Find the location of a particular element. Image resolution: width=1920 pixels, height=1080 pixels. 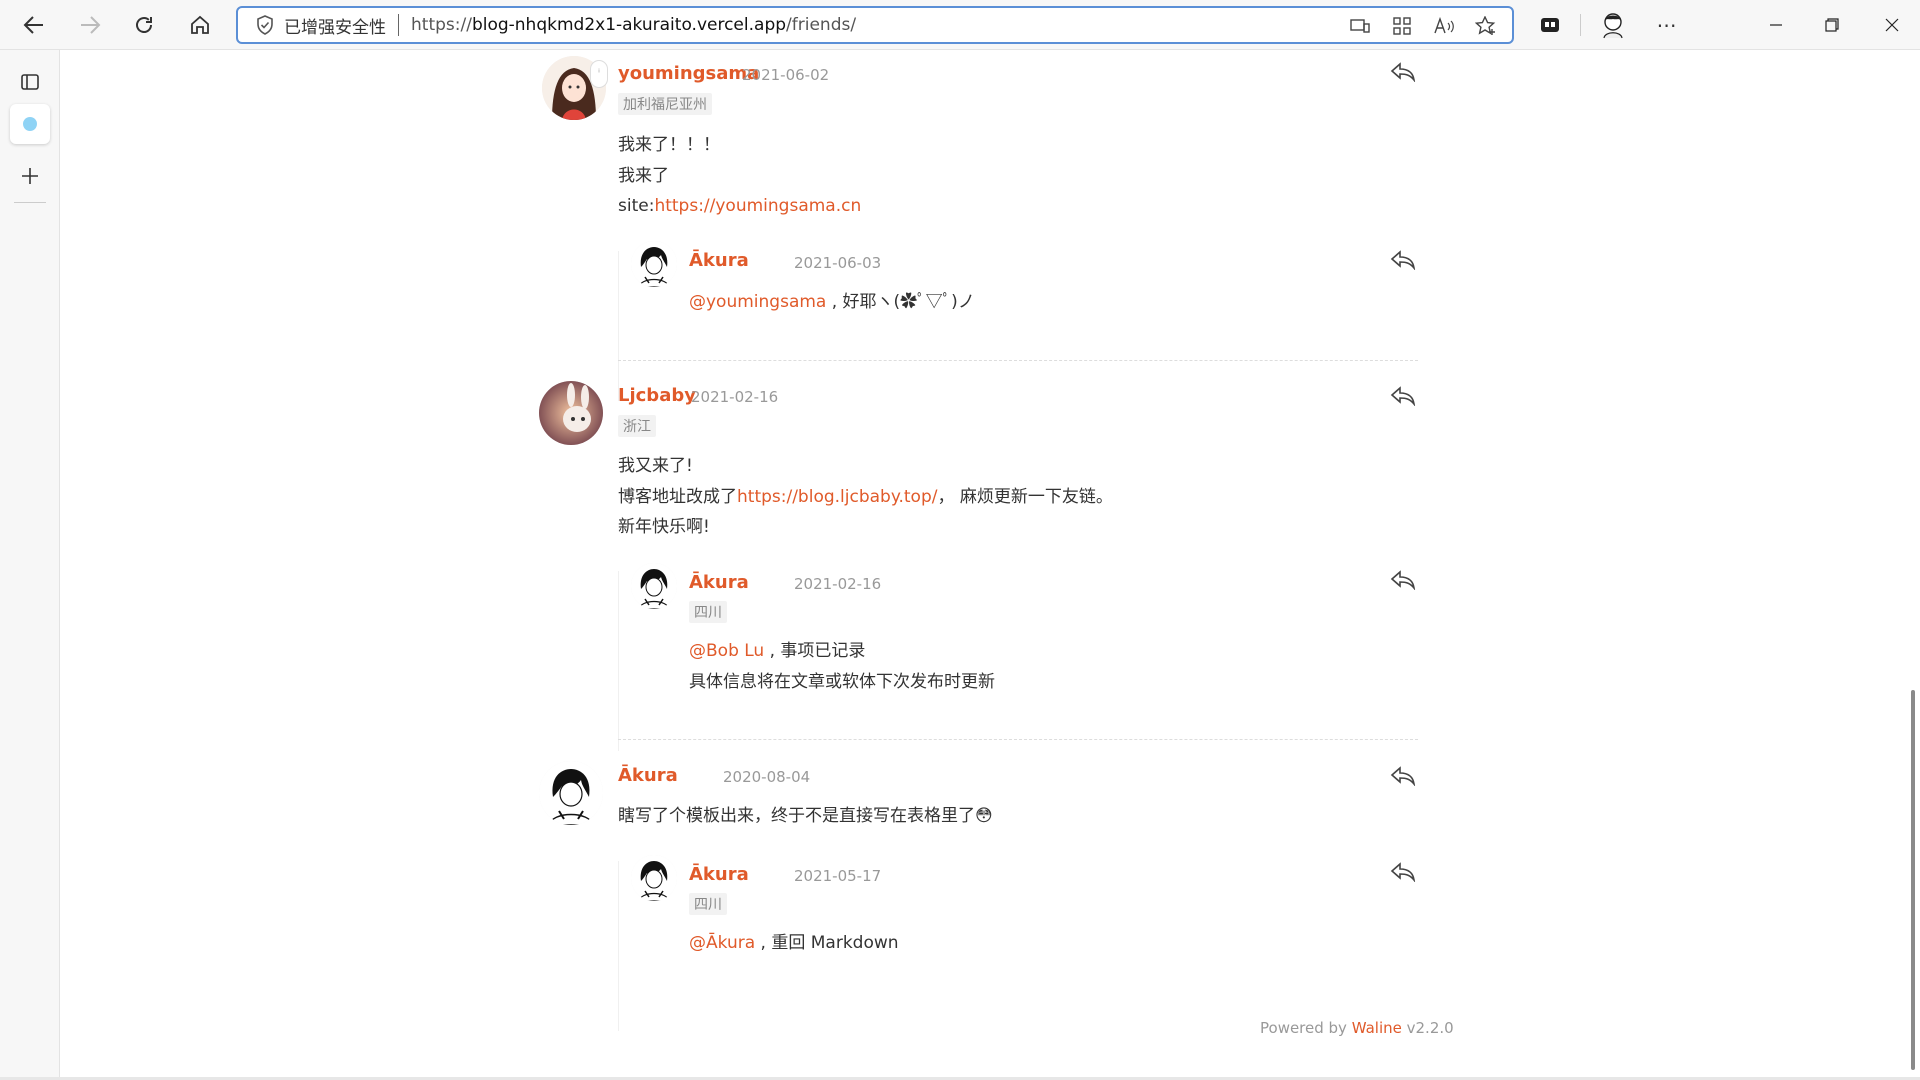

restore-button is located at coordinates (1832, 25).